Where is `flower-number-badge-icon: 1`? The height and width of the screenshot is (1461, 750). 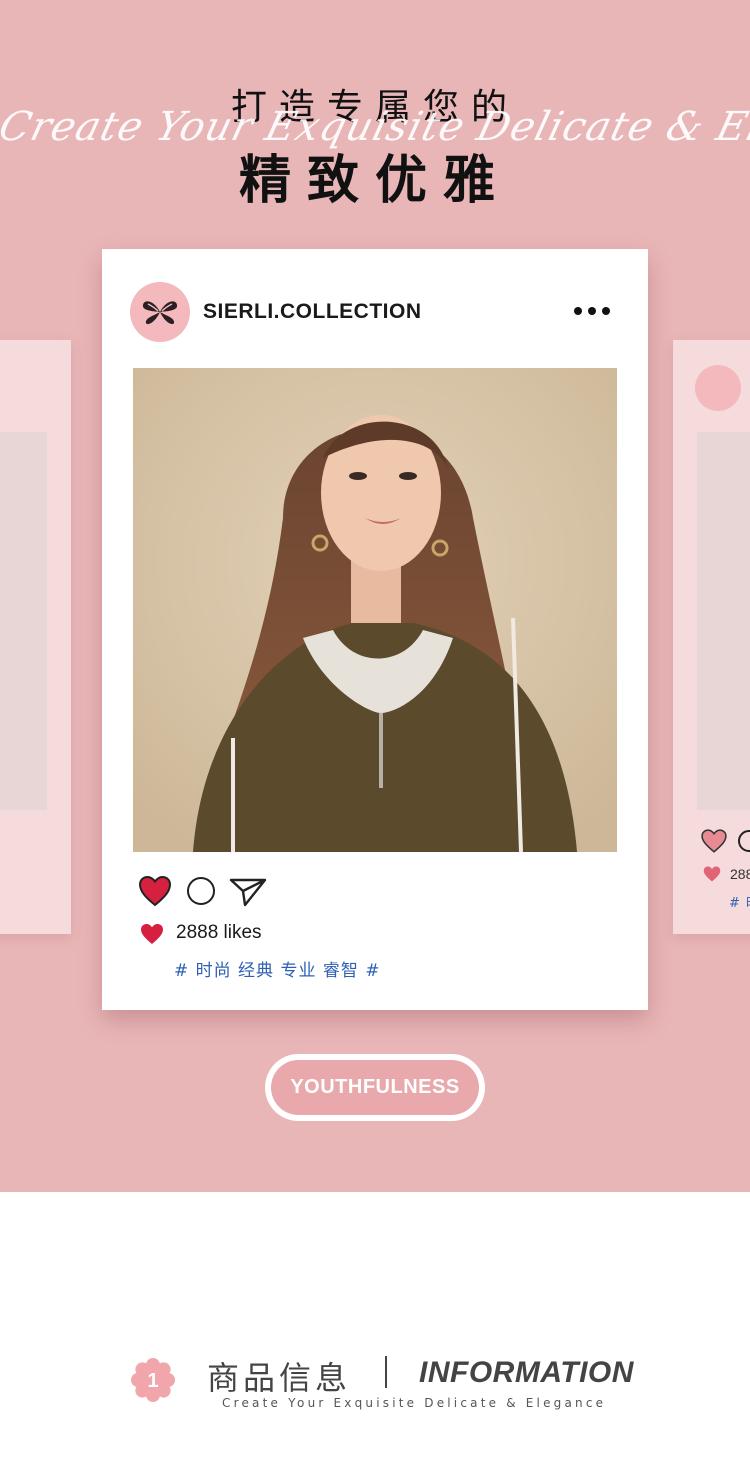
flower-number-badge-icon: 1 is located at coordinates (153, 1380).